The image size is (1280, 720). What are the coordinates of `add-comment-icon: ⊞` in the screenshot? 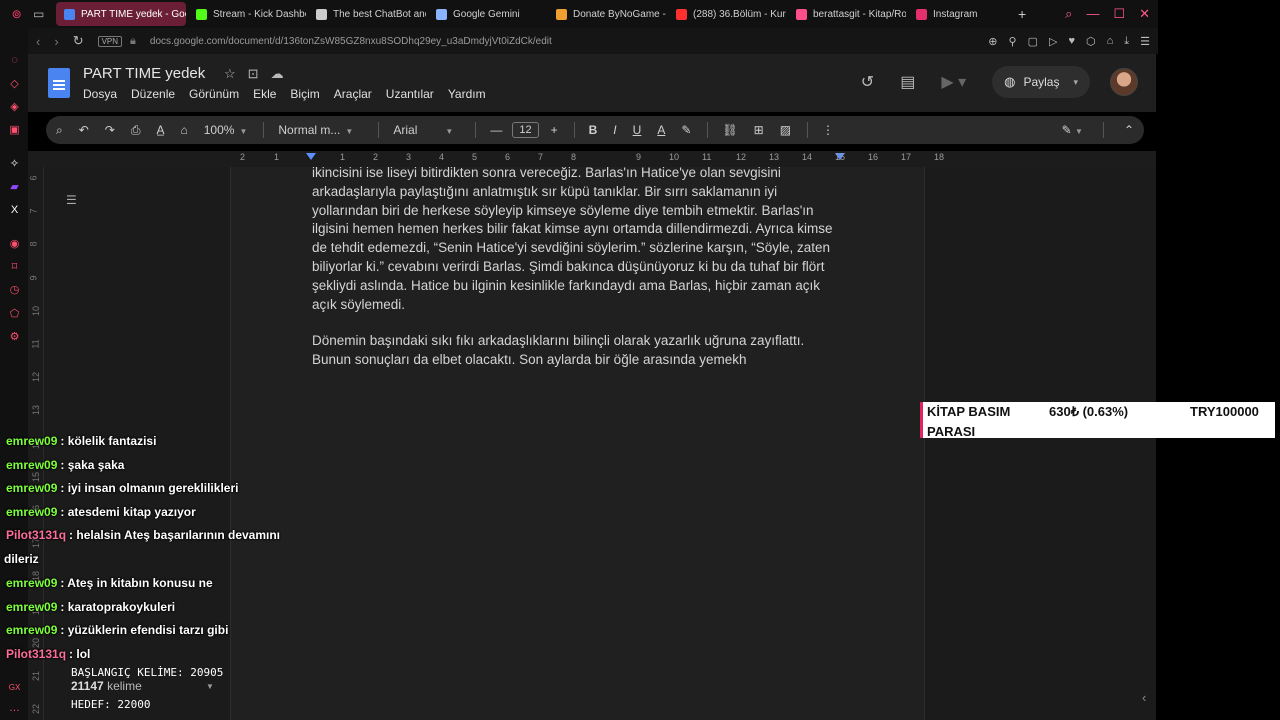 It's located at (759, 130).